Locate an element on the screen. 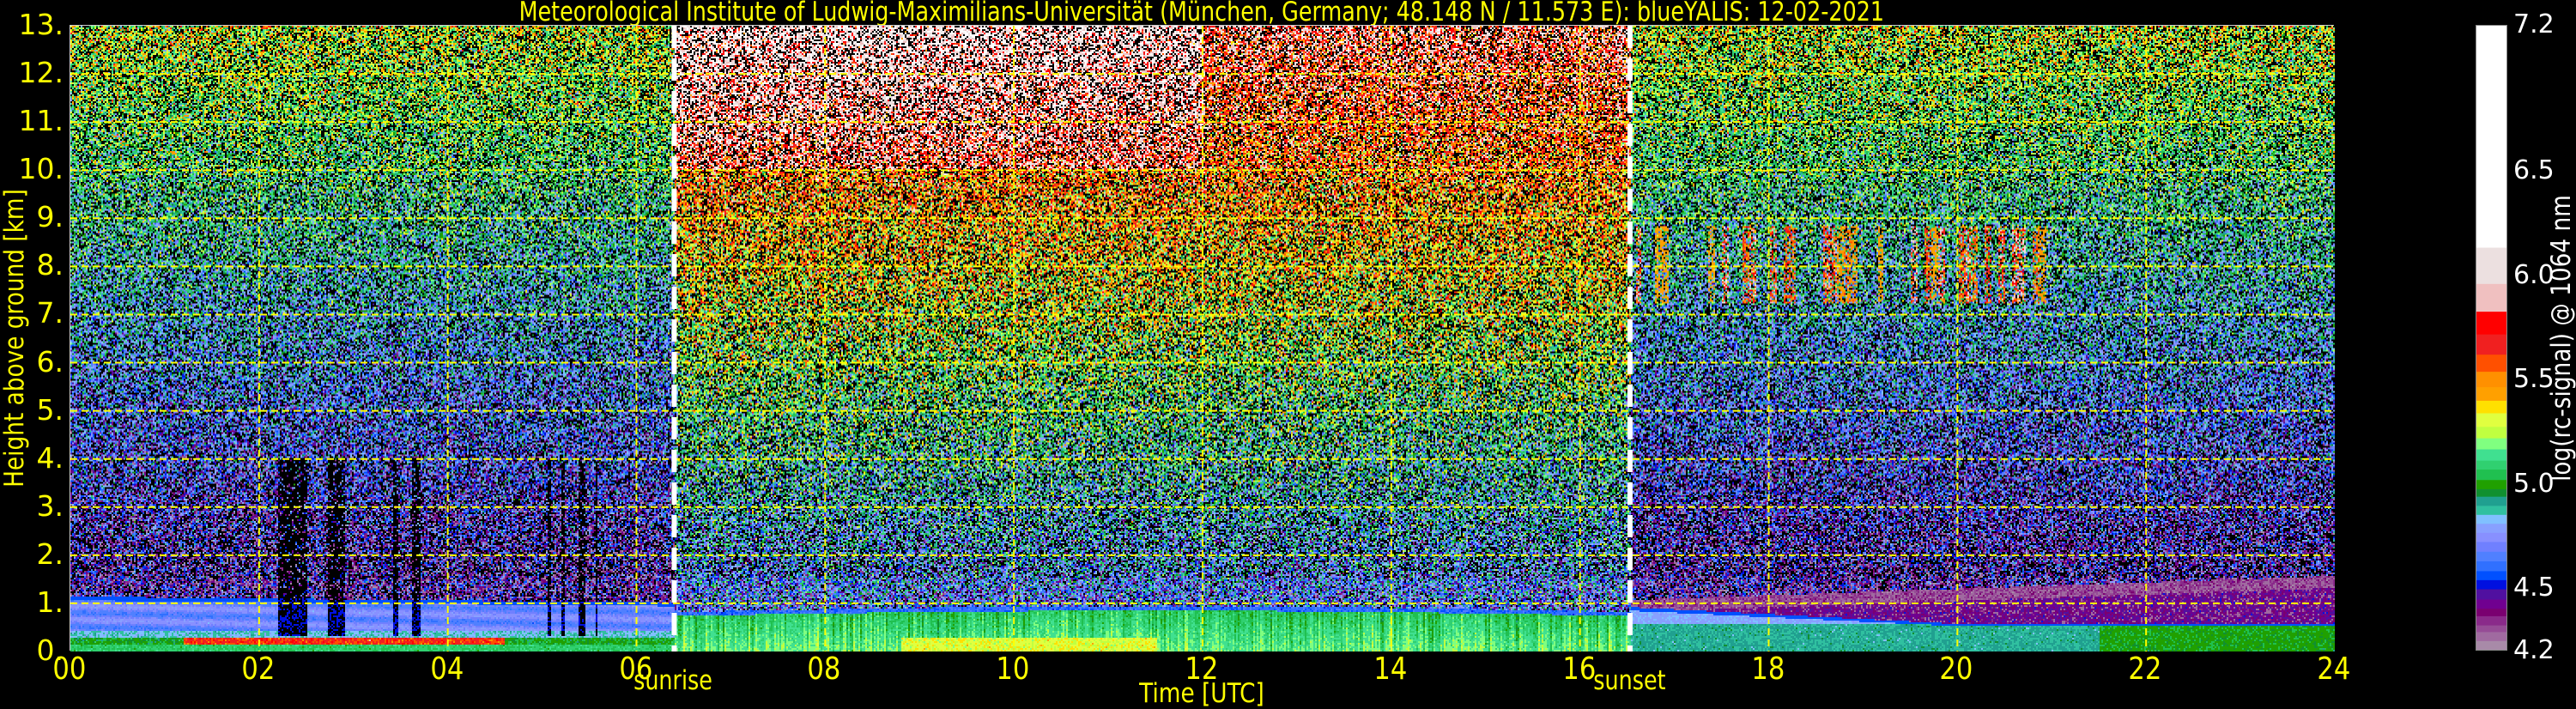 The height and width of the screenshot is (709, 2576). x-tick-text: 00 is located at coordinates (69, 669).